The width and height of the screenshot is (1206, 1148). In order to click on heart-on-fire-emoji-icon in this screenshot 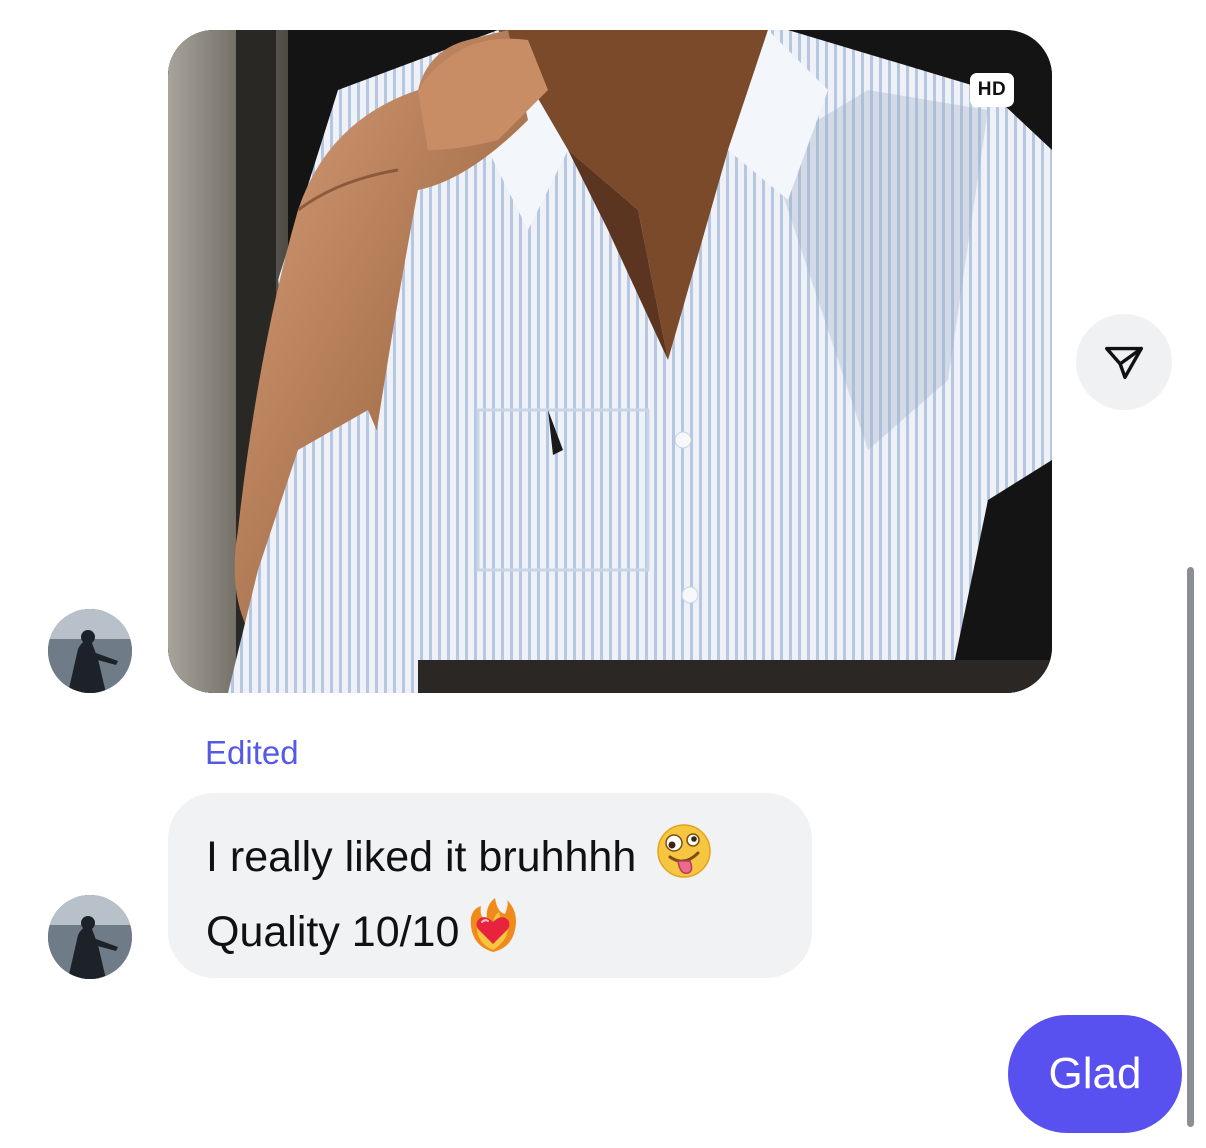, I will do `click(493, 934)`.